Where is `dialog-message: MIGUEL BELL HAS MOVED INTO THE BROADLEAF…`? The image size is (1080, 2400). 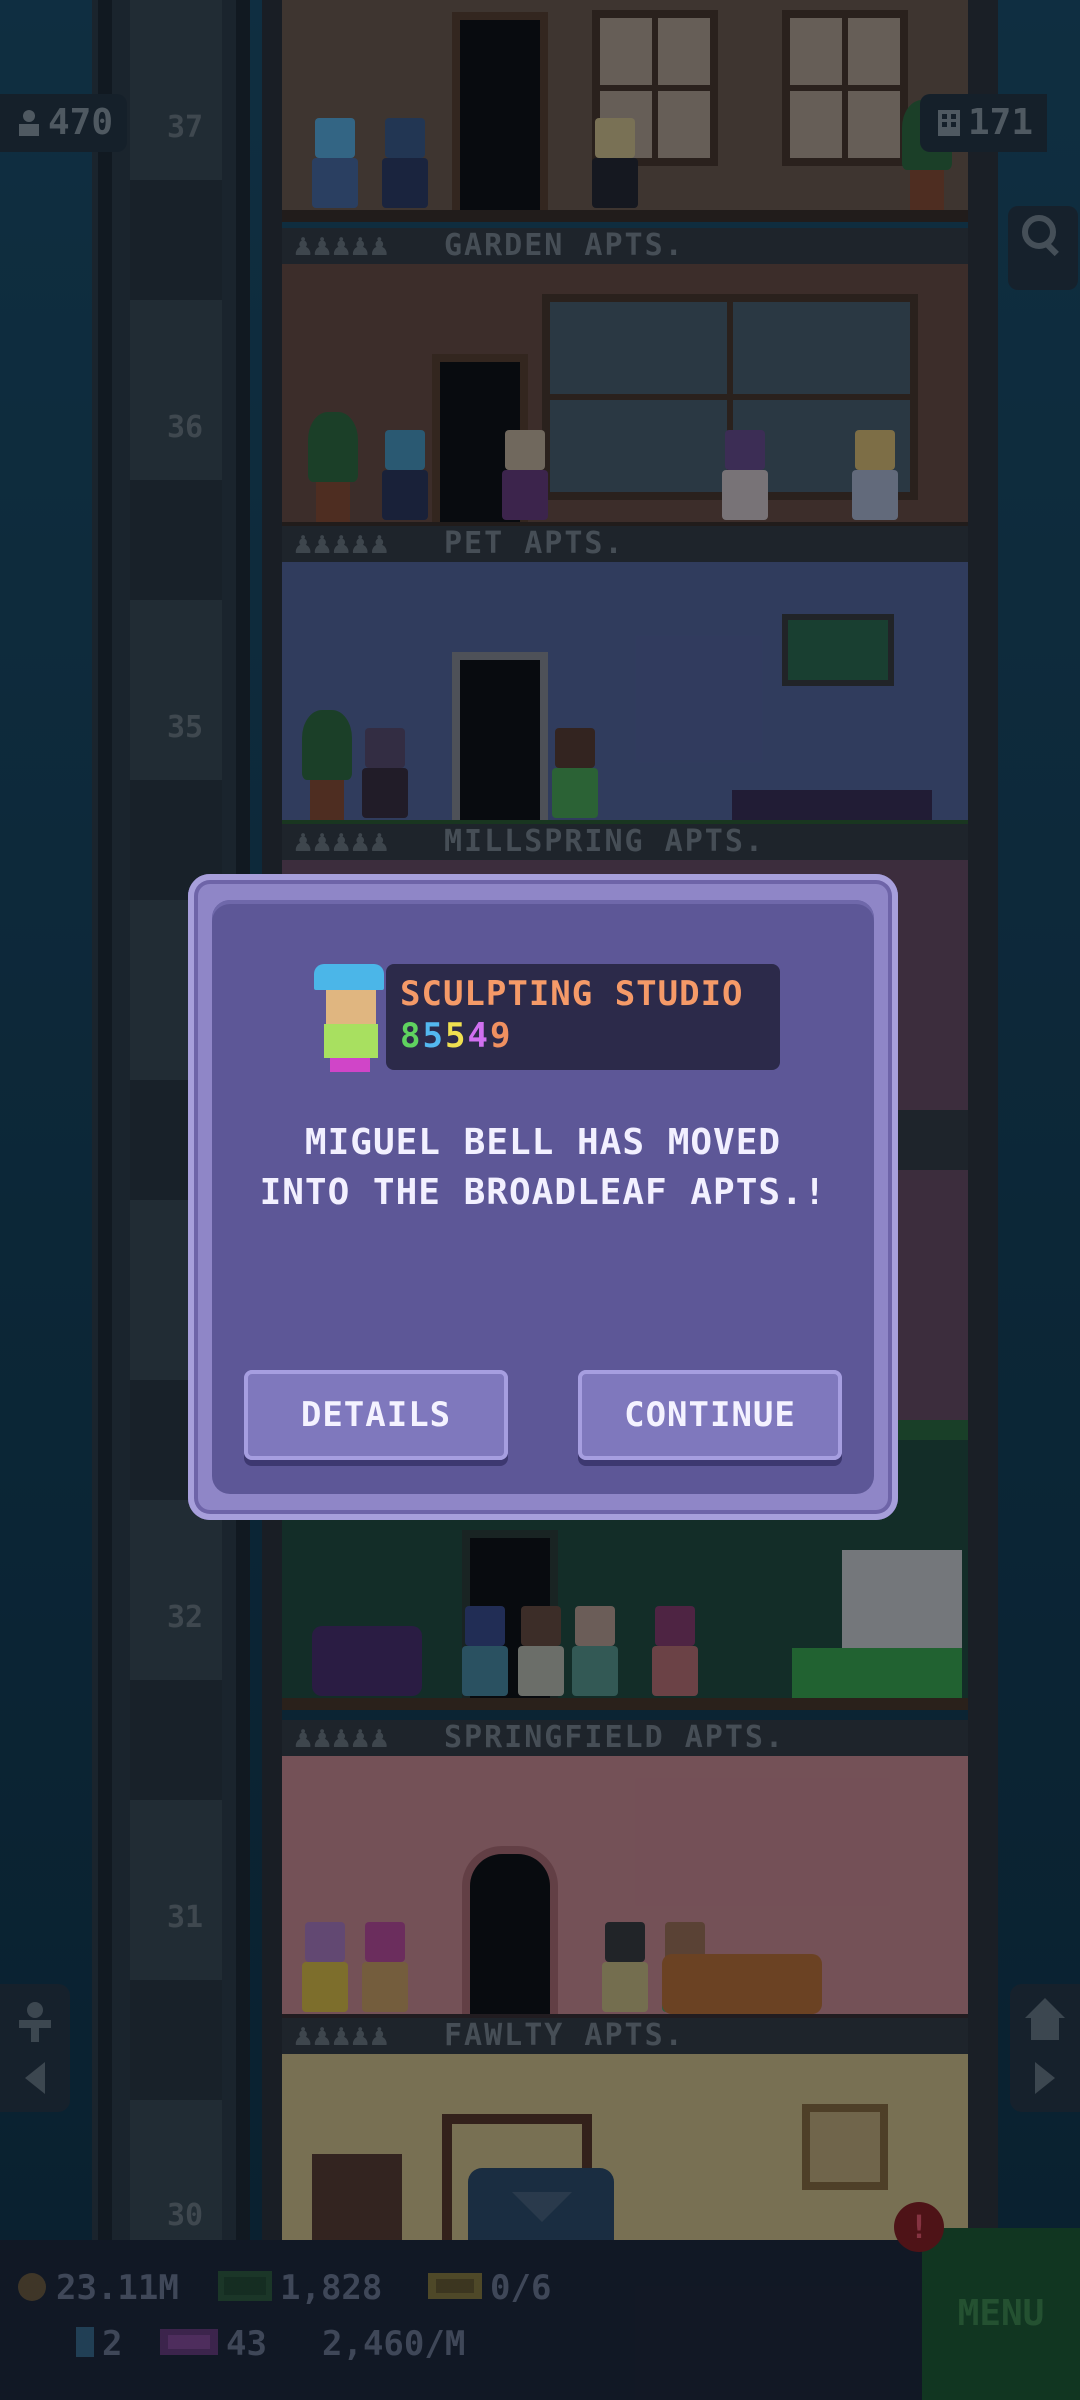 dialog-message: MIGUEL BELL HAS MOVED INTO THE BROADLEAF… is located at coordinates (543, 1168).